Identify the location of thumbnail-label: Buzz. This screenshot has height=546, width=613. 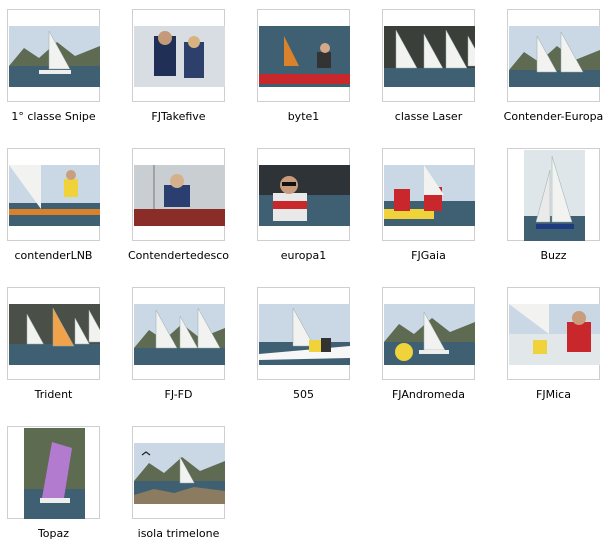
(546, 255).